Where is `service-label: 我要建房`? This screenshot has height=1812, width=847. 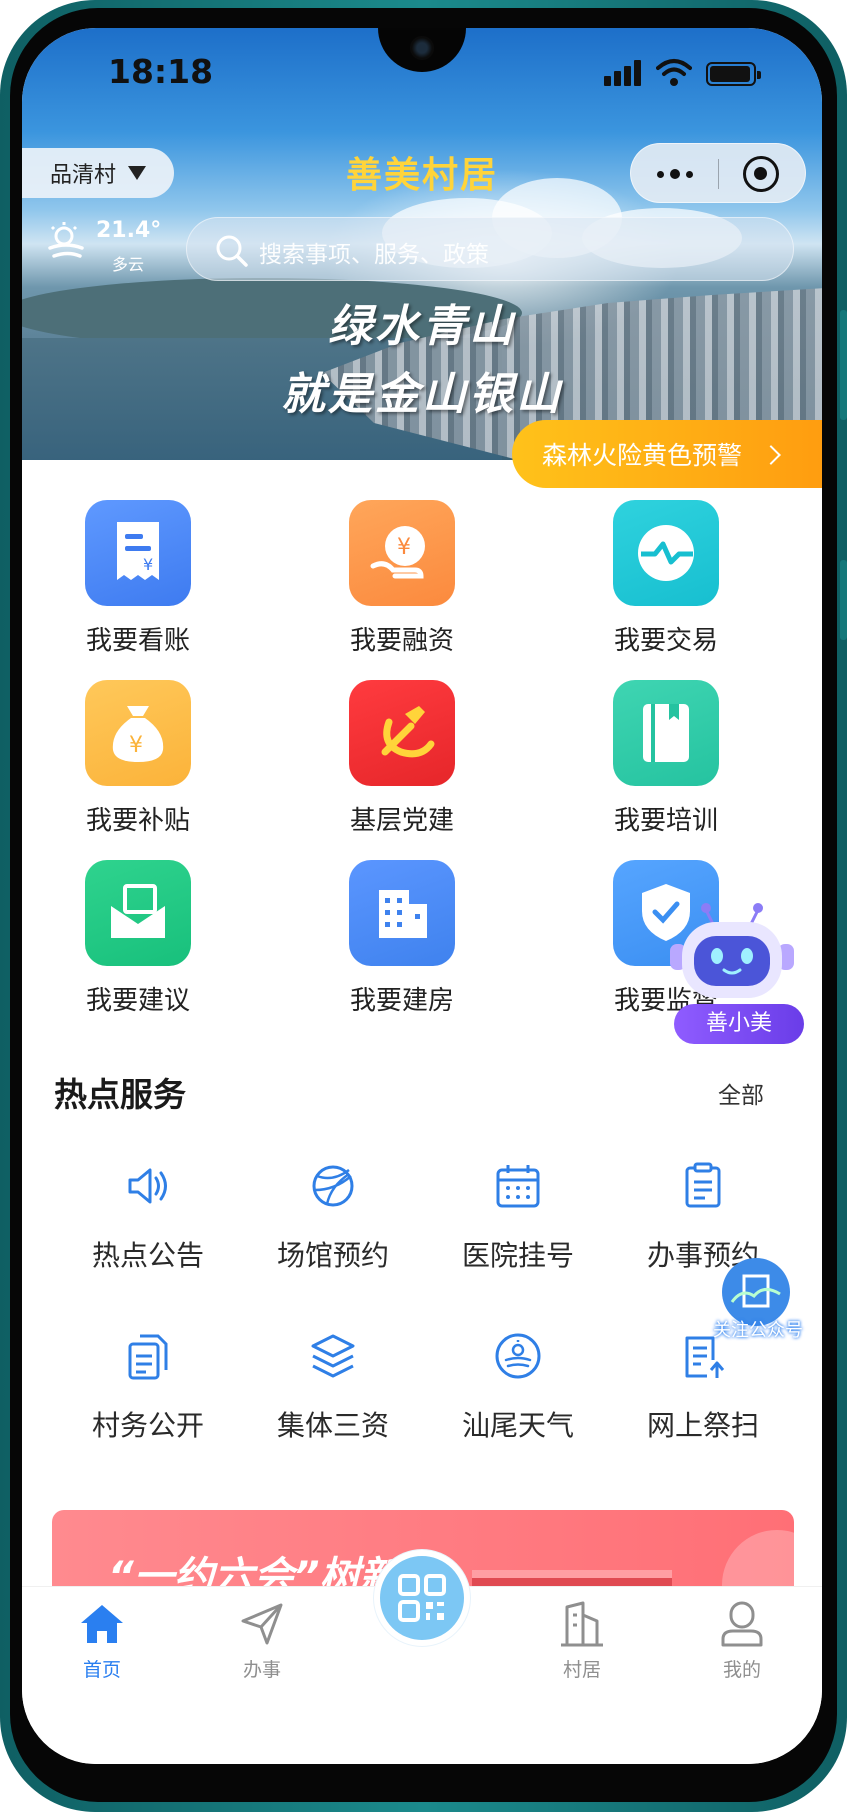
service-label: 我要建房 is located at coordinates (401, 1001).